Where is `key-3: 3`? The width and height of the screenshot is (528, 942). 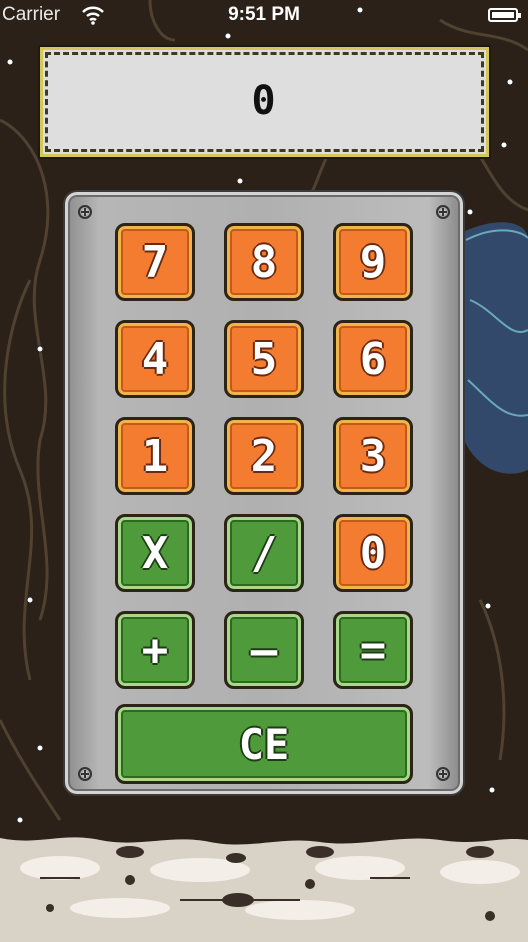 key-3: 3 is located at coordinates (373, 456).